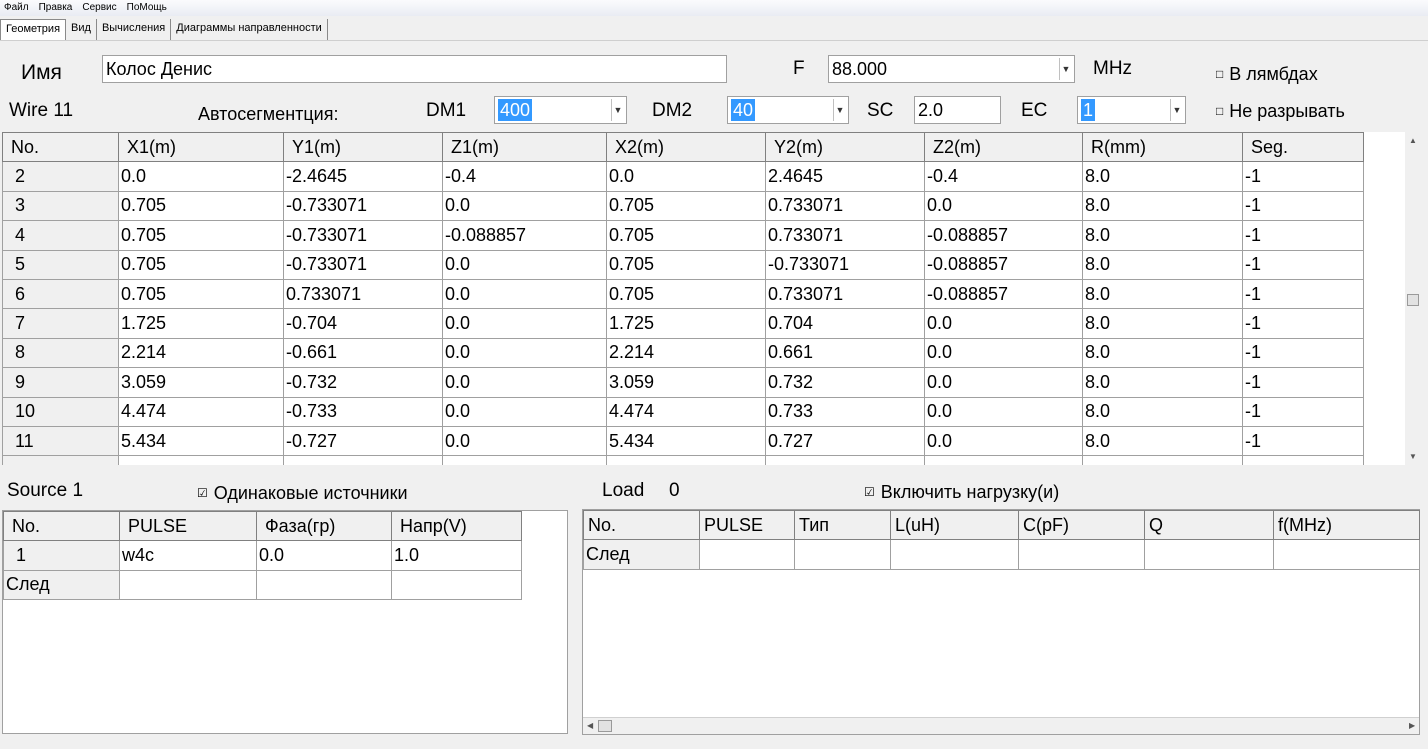 The image size is (1428, 749). Describe the element at coordinates (363, 353) in the screenshot. I see `table-cell: -0.661` at that location.